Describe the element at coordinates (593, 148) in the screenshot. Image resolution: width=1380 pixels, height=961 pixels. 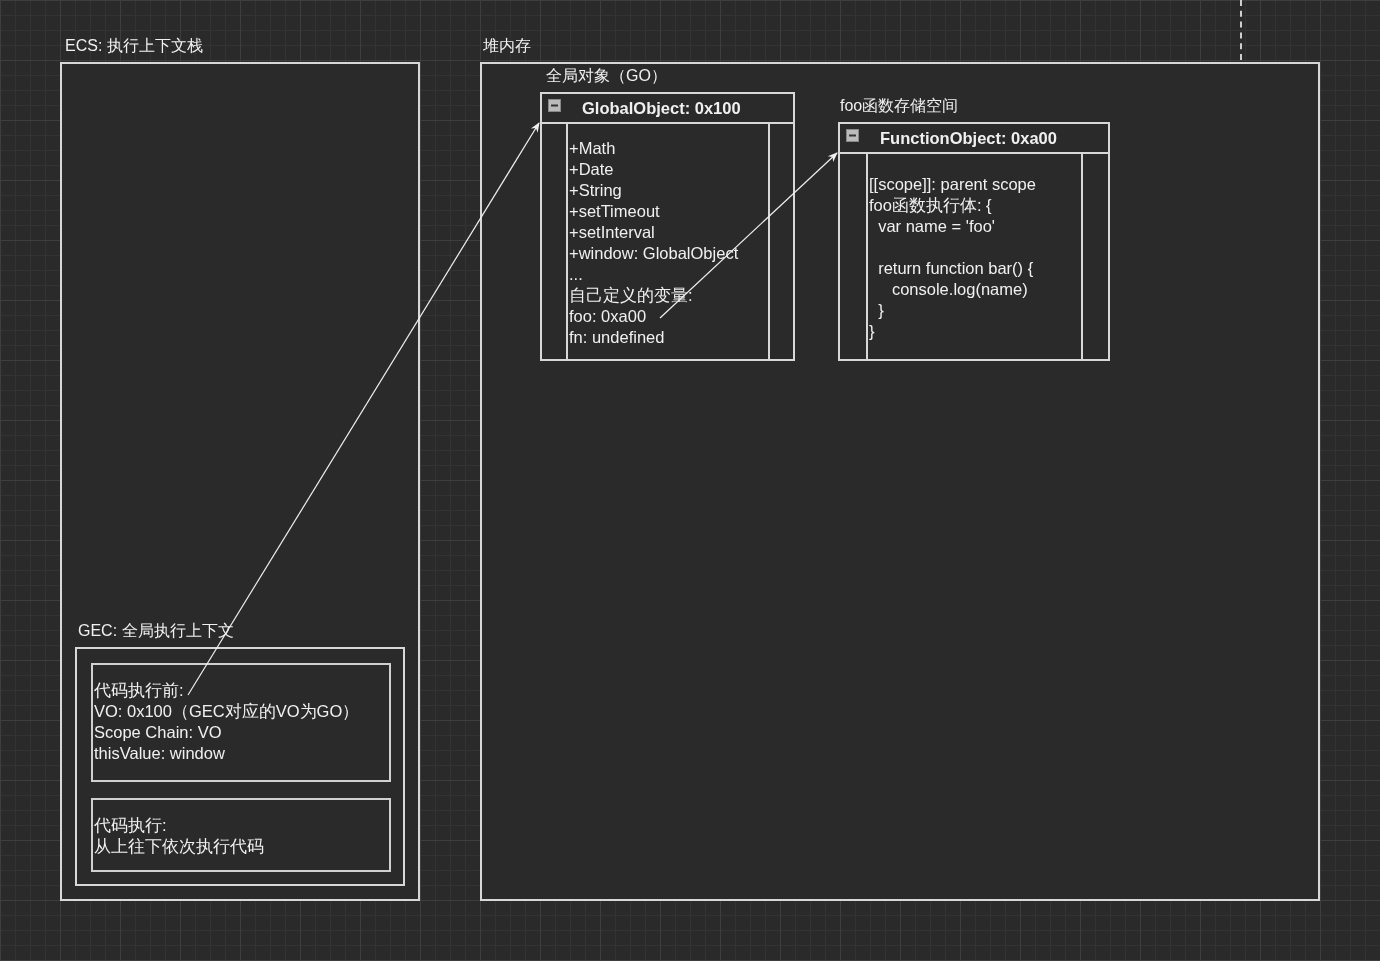
I see `member-line: +Math` at that location.